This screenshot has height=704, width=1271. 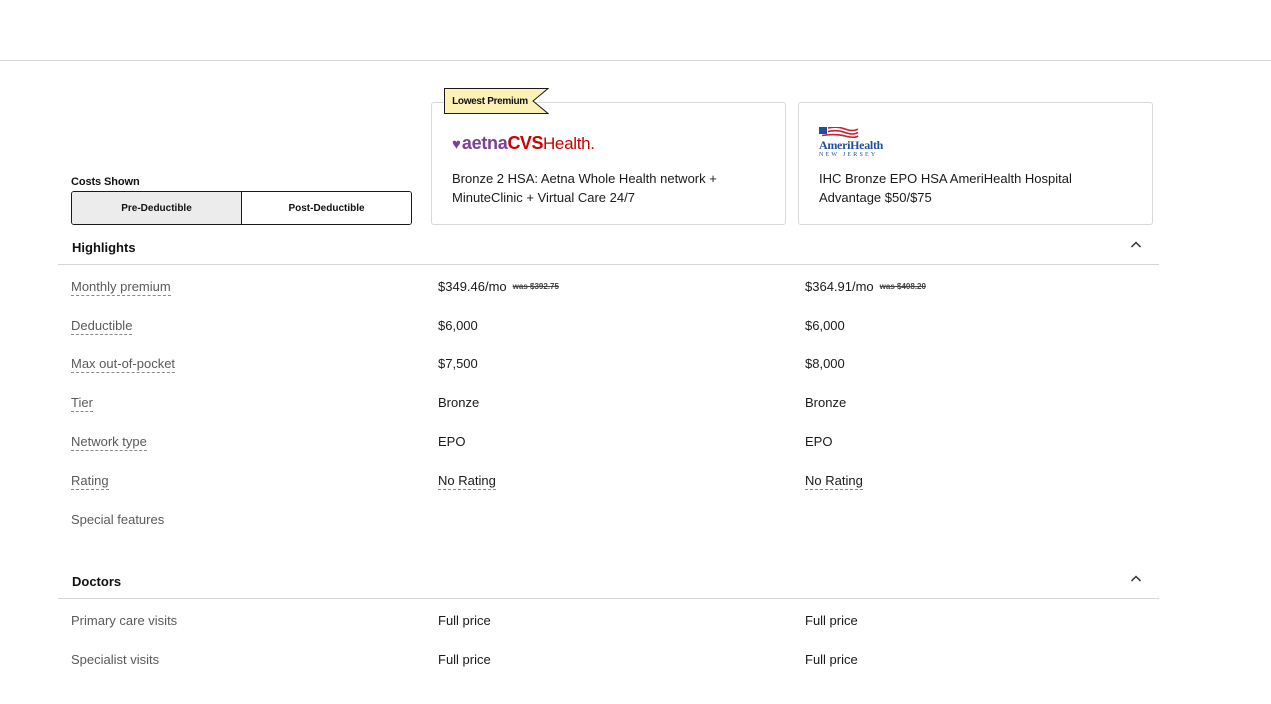 I want to click on row-network-type: Network type EPO EPO, so click(x=635, y=443).